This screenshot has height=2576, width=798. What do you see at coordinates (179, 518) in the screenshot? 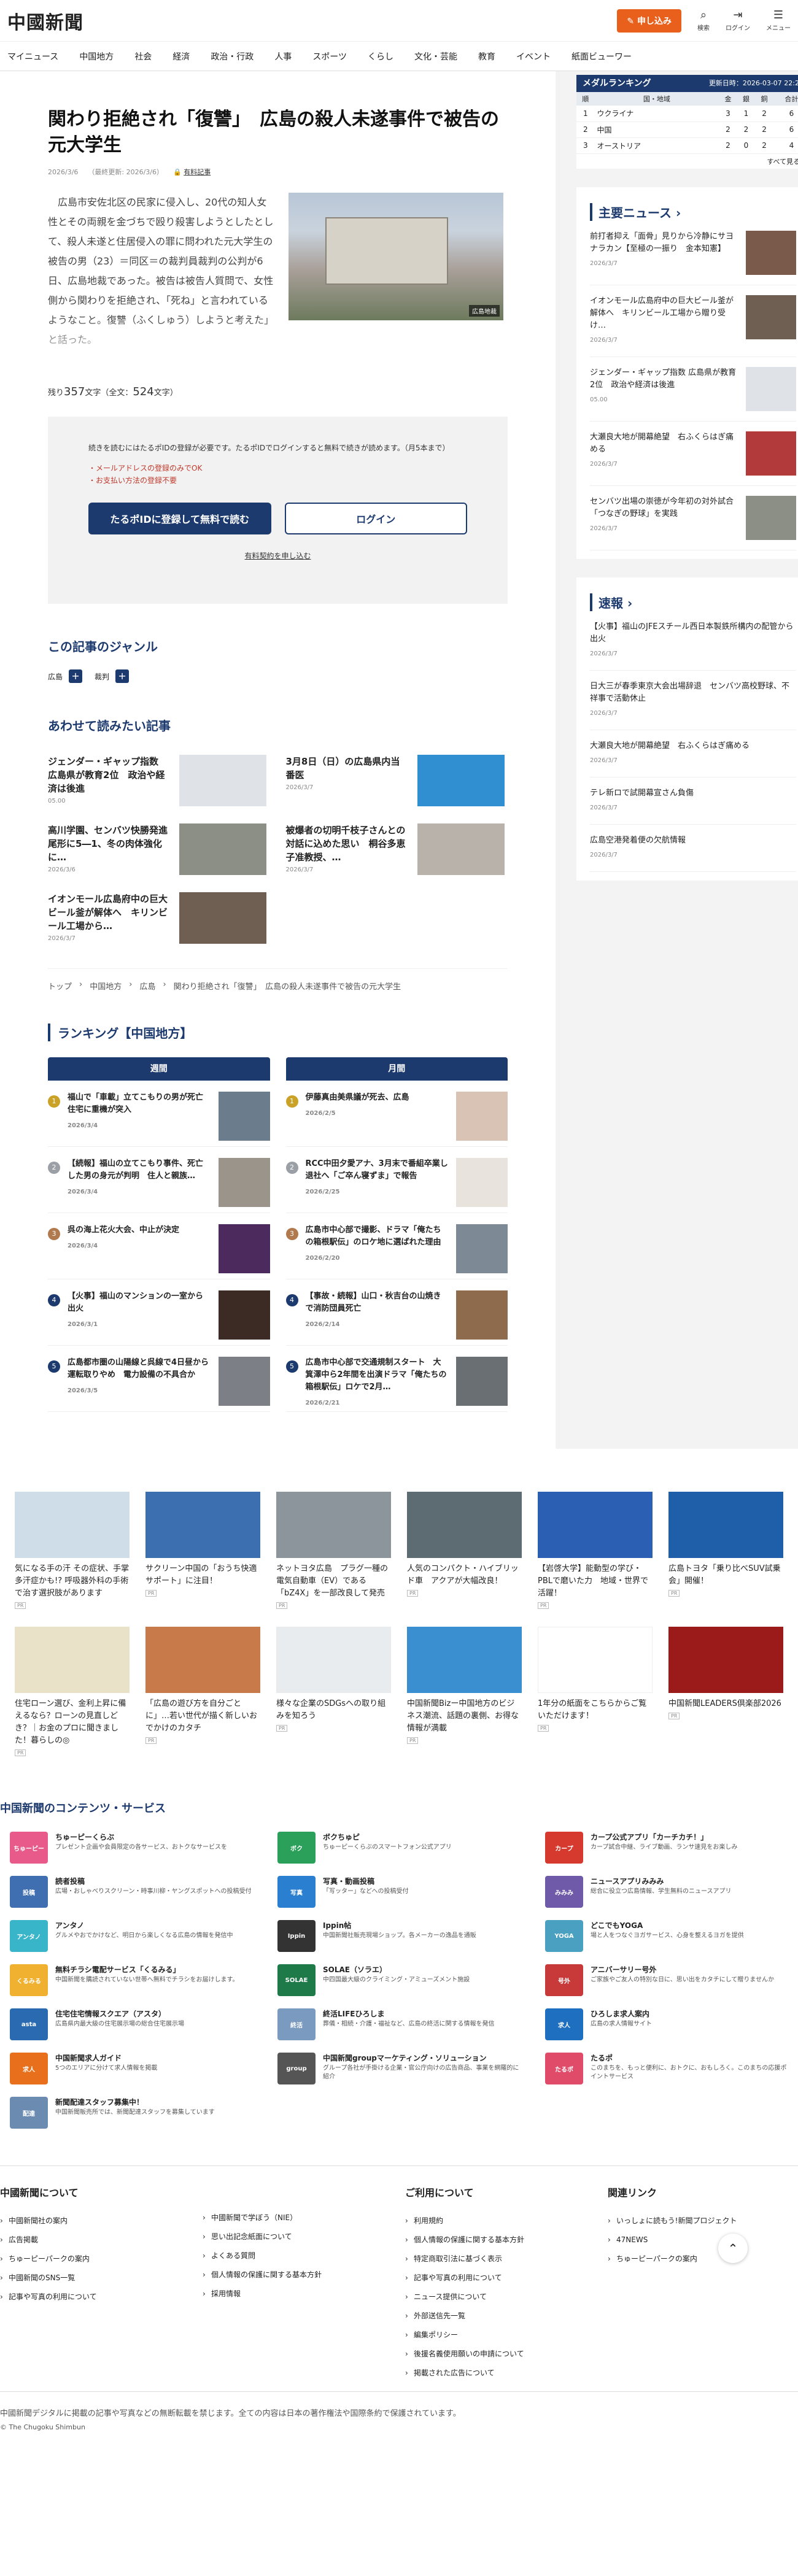
I see `register-button: たるポIDに登録して無料で読む` at bounding box center [179, 518].